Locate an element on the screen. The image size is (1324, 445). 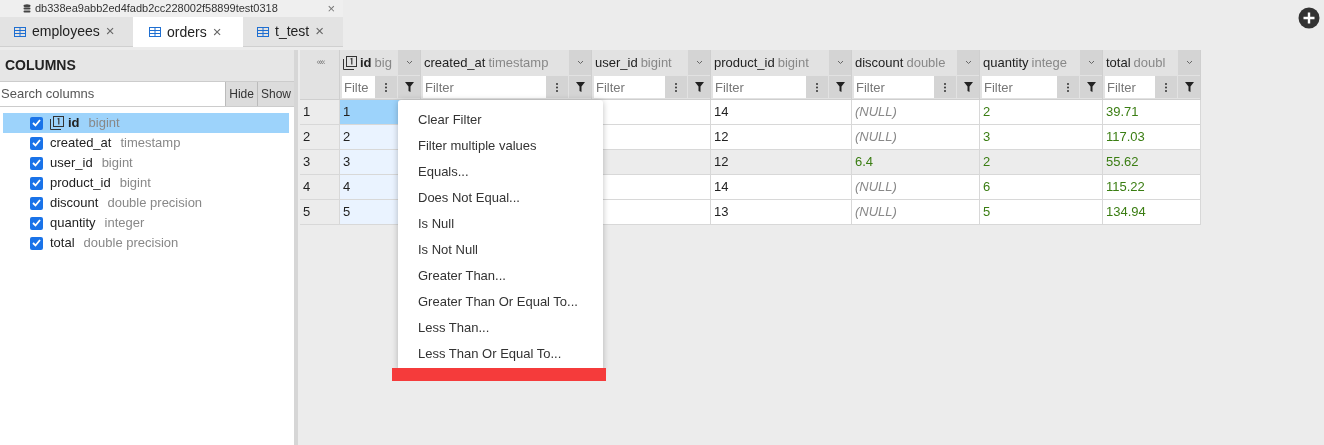
menu-item: Clear Filter is located at coordinates (500, 120).